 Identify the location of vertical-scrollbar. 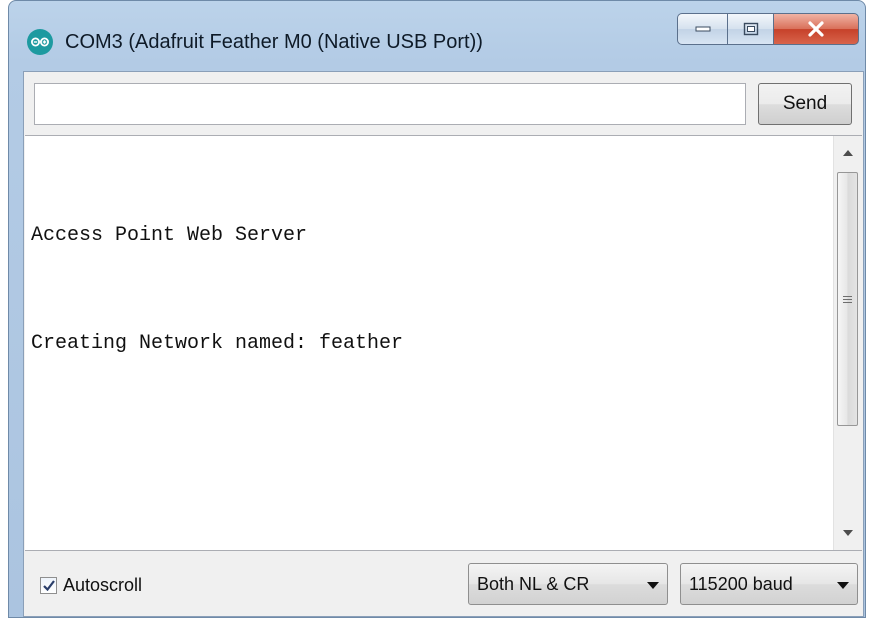
(847, 343).